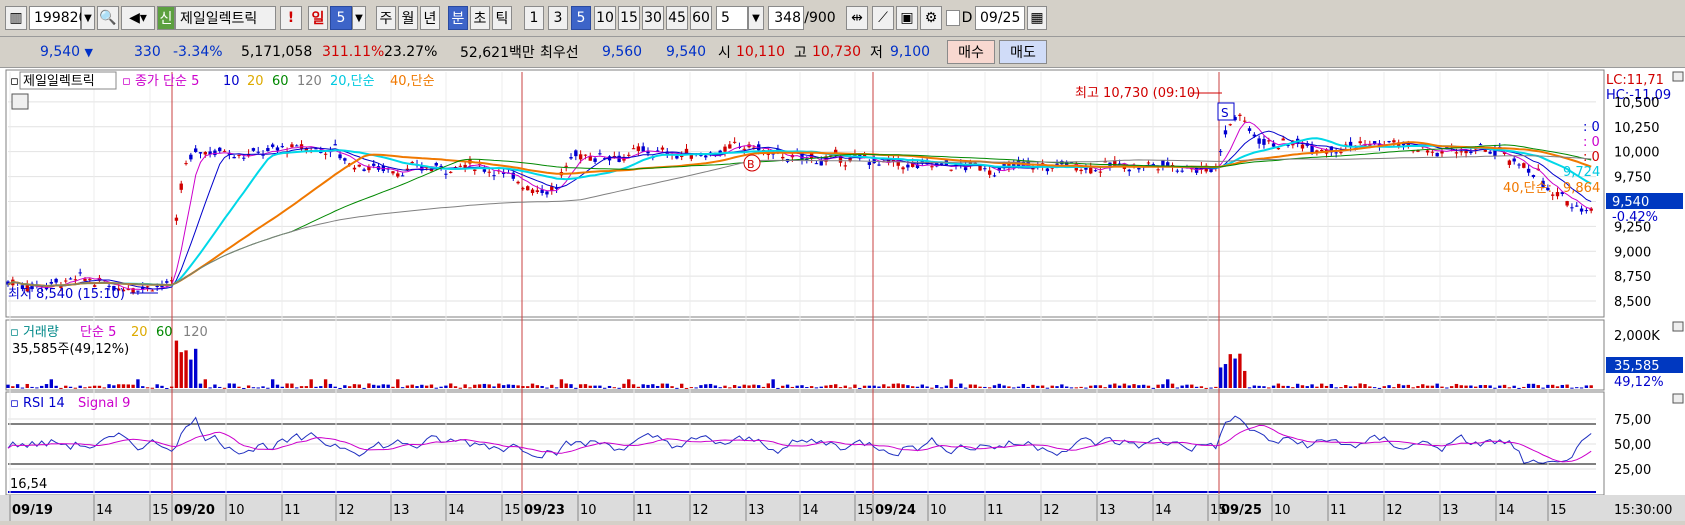  Describe the element at coordinates (341, 18) in the screenshot. I see `period-day-value: 5` at that location.